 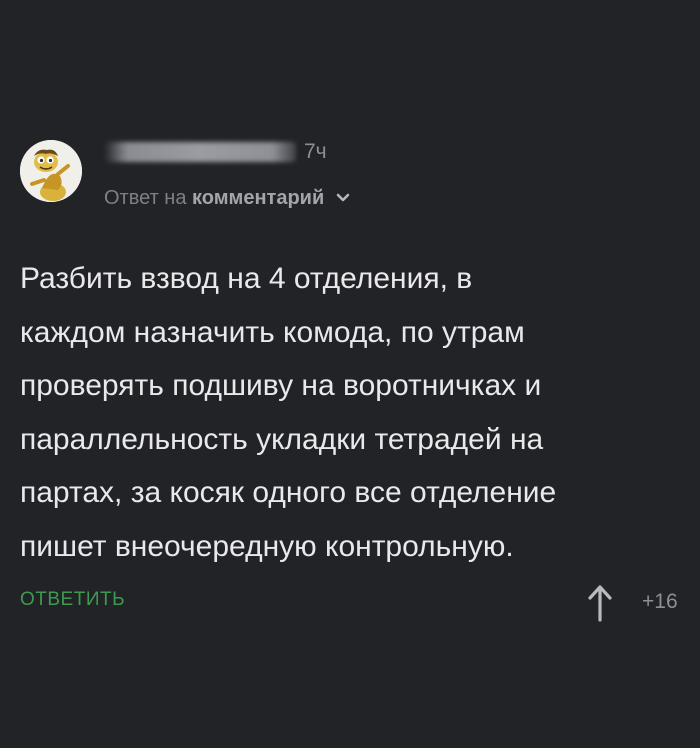 I want to click on chevron-down-icon, so click(x=343, y=197).